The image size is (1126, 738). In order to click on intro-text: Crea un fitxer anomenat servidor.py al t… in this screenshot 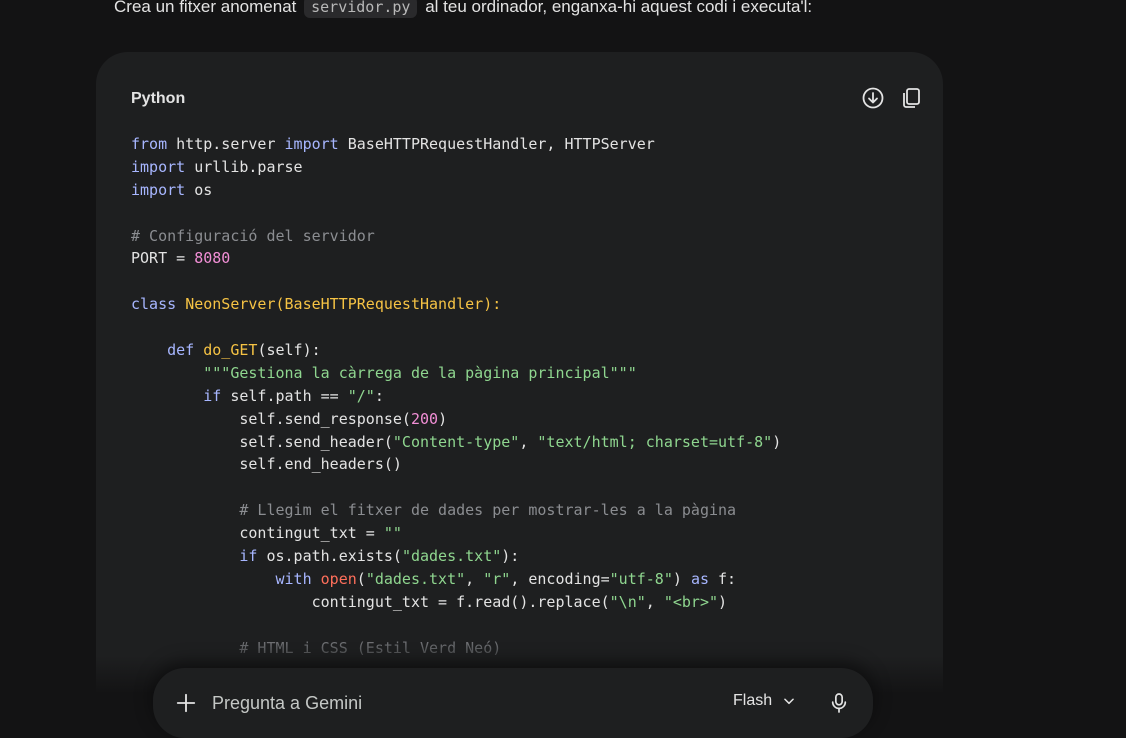, I will do `click(463, 10)`.